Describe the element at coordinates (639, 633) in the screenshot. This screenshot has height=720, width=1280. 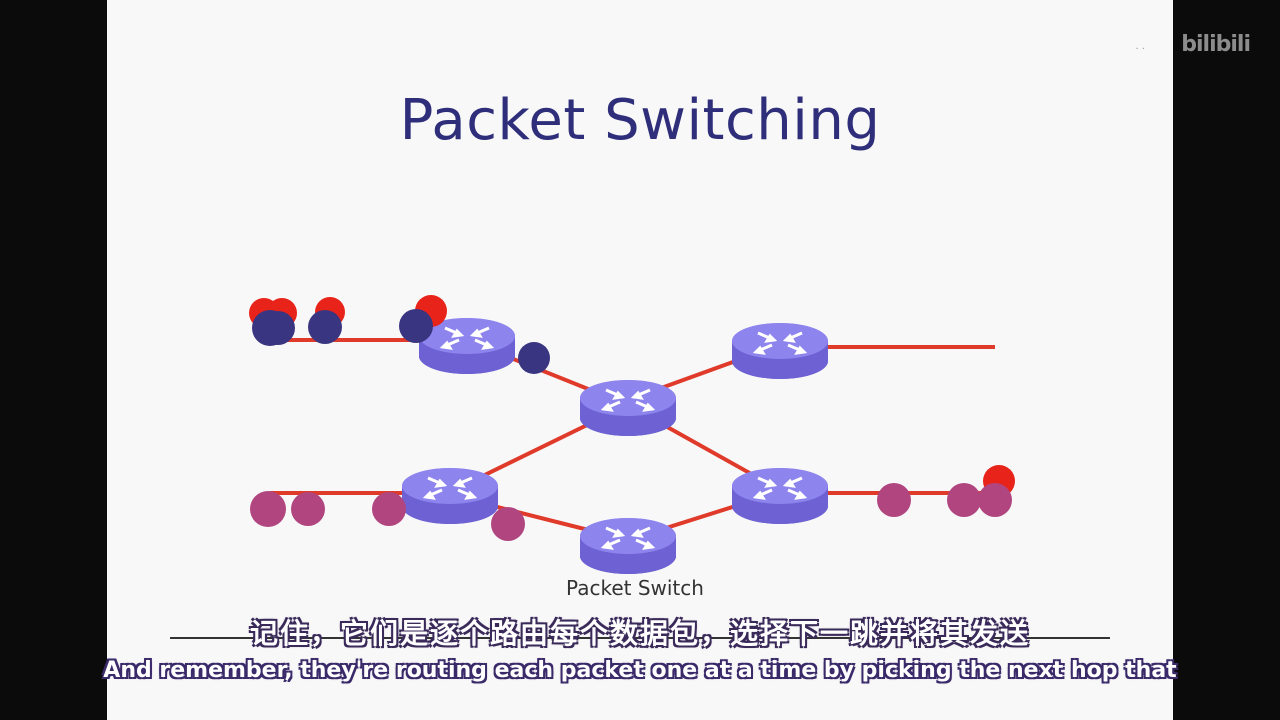
I see `subtitle-chinese: 记住，它们是逐个路由每个数据包，选择下一跳并将其发送` at that location.